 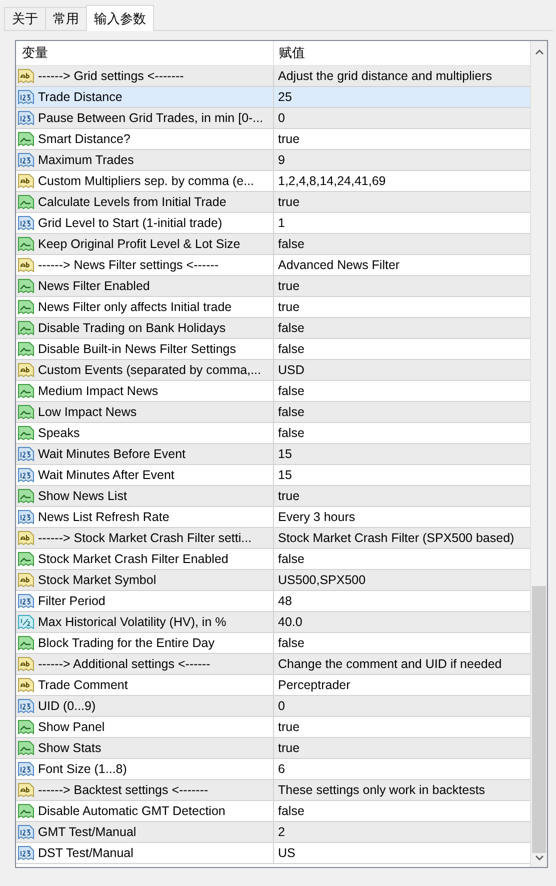 I want to click on parameter-row: Stock Market Crash Filter Enabled false, so click(x=273, y=559).